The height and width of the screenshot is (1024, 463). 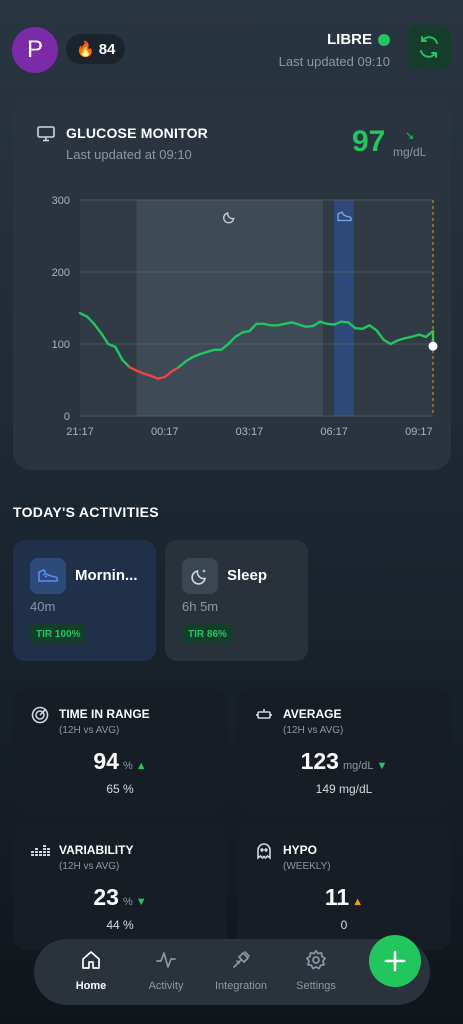 I want to click on activity-tir-badge: TIR 86%, so click(x=207, y=634).